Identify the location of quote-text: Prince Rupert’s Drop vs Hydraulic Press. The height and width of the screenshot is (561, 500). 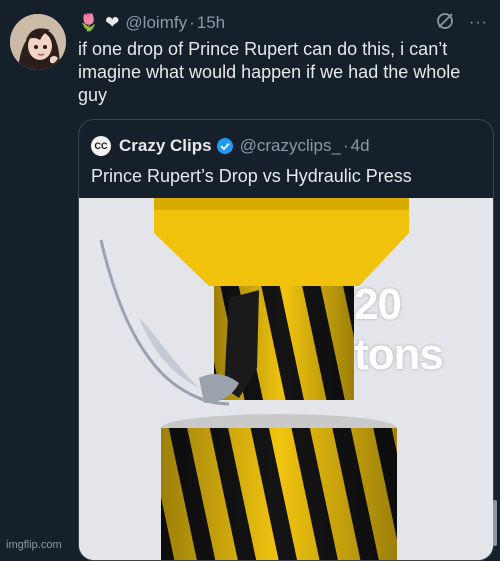
(251, 176).